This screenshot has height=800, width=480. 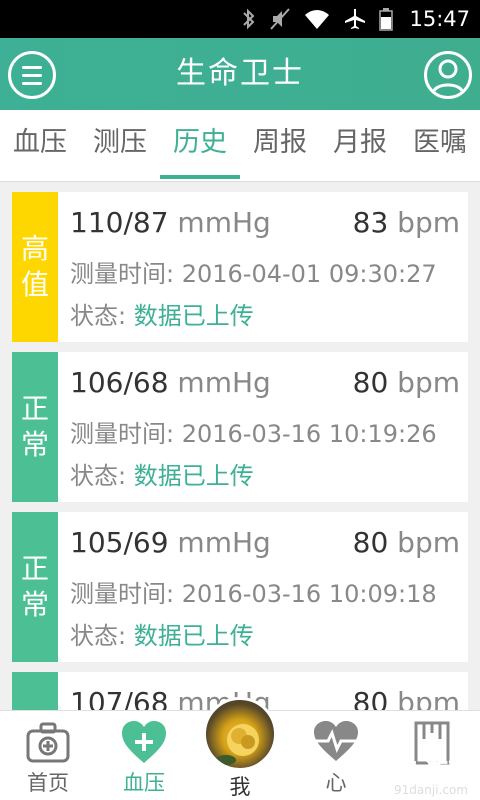 I want to click on tab-weekly-report: 周报, so click(x=280, y=145).